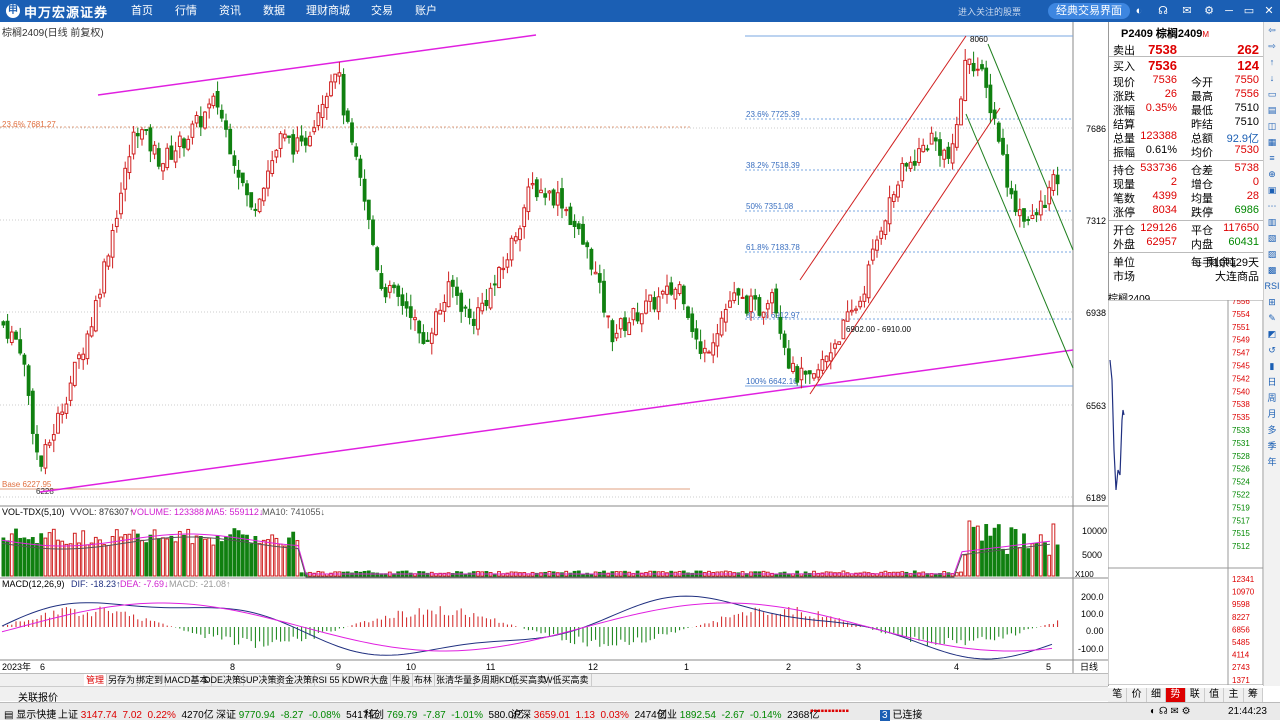 This screenshot has width=1280, height=721. I want to click on range-label: 6902.00 - 6910.00, so click(878, 329).